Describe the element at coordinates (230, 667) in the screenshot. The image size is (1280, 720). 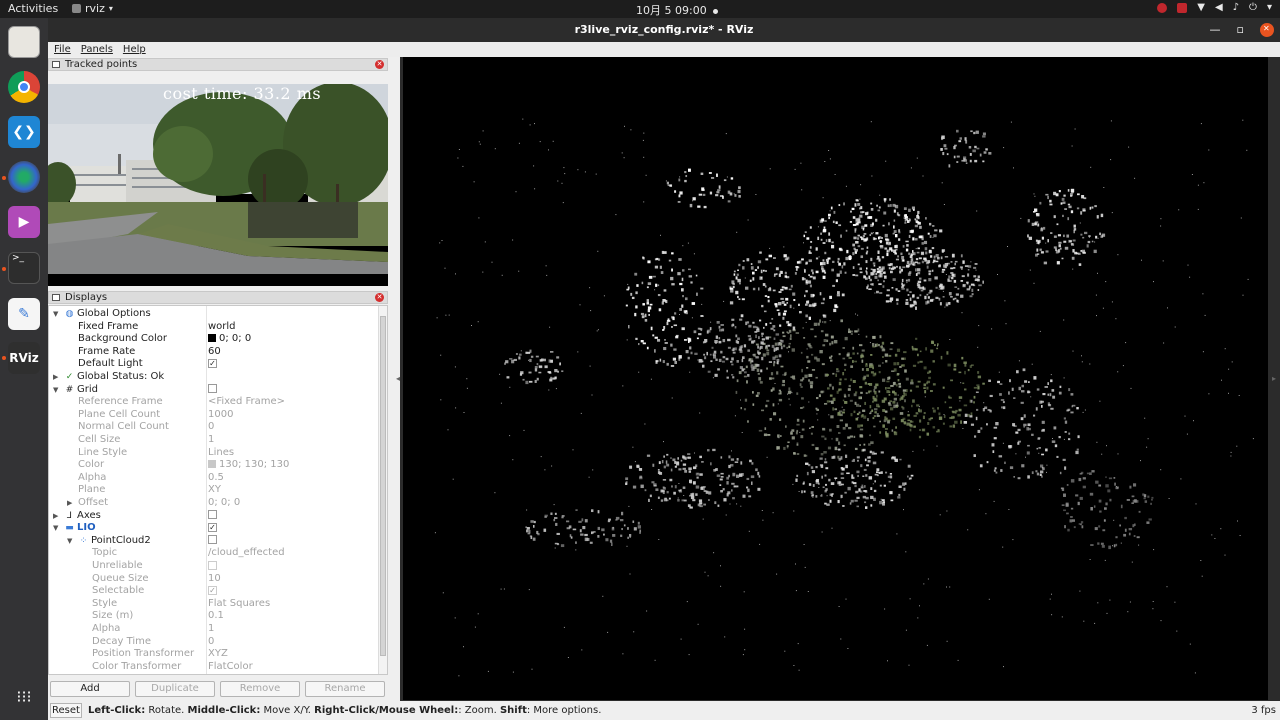
I see `row-value: FlatColor` at that location.